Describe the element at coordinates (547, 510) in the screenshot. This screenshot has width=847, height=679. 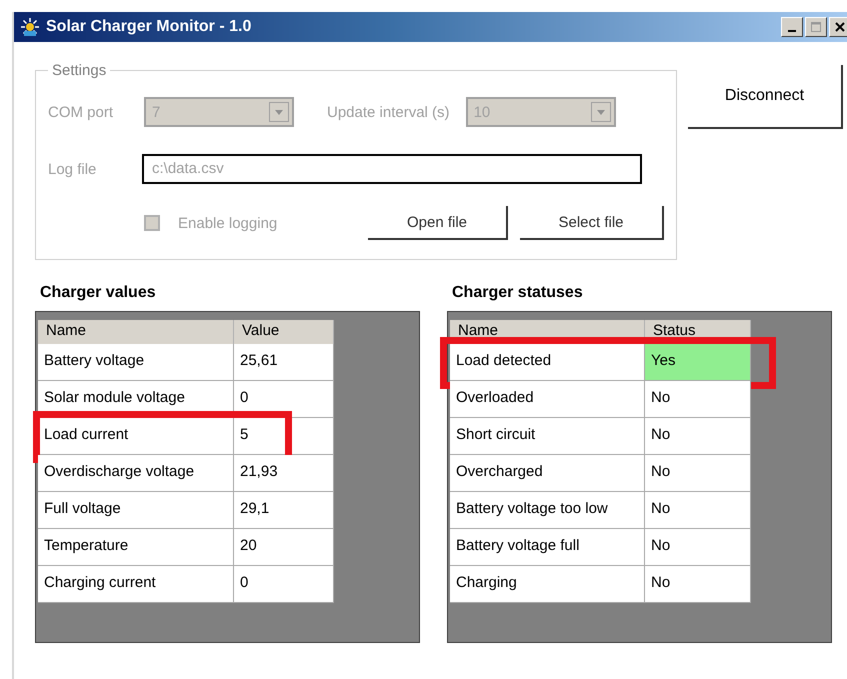
I see `table-cell: Battery voltage too low` at that location.